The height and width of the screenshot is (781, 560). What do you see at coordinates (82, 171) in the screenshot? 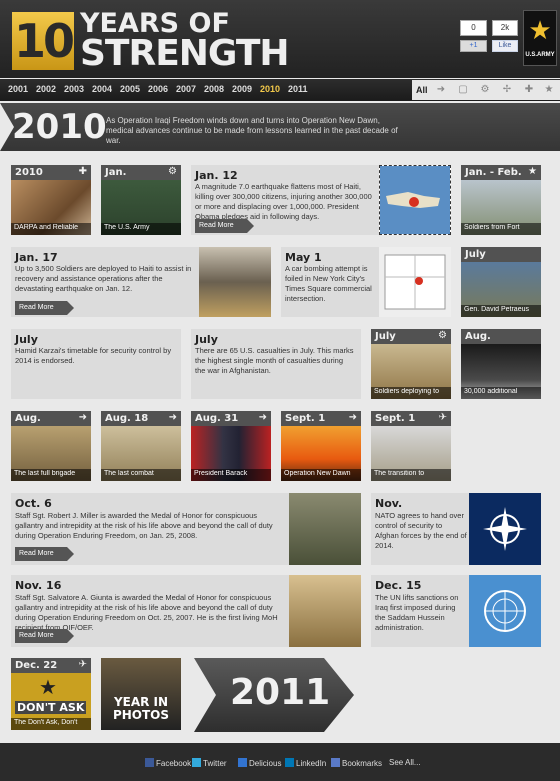
I see `plus-icon: ✚` at bounding box center [82, 171].